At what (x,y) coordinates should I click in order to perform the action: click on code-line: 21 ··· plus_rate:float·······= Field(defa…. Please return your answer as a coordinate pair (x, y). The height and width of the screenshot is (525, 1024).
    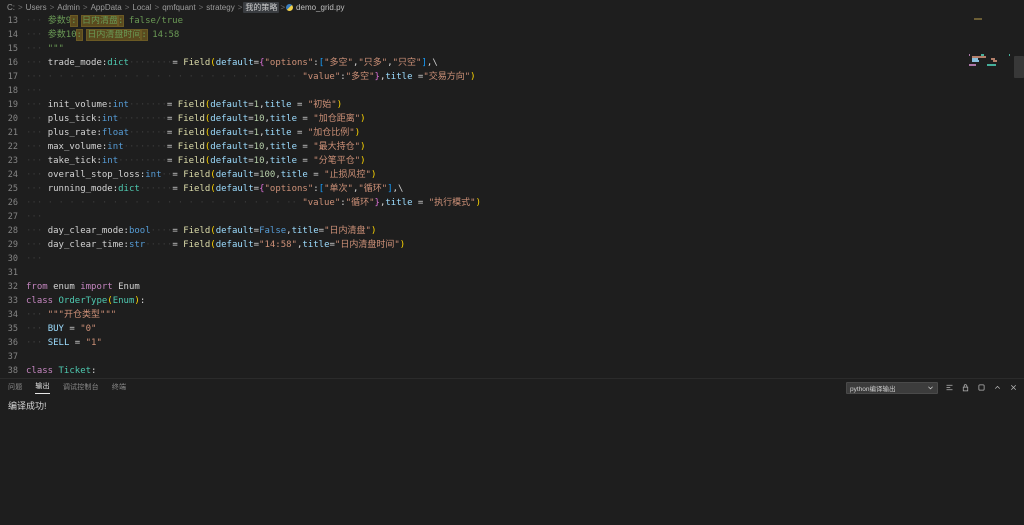
    Looking at the image, I should click on (483, 133).